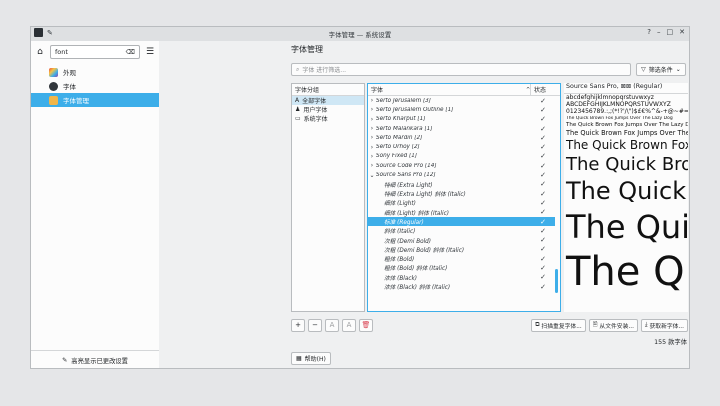 The width and height of the screenshot is (720, 406). What do you see at coordinates (461, 277) in the screenshot?
I see `font-style-row: 浓体 (Black) ✓` at bounding box center [461, 277].